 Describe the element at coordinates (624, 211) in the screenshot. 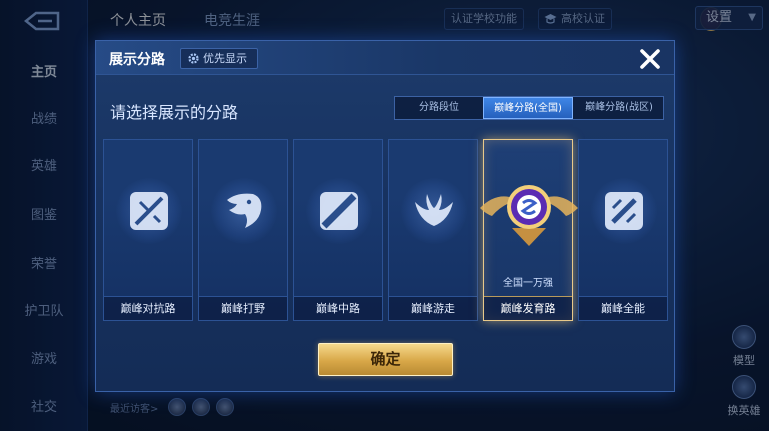

I see `all-round-icon` at that location.